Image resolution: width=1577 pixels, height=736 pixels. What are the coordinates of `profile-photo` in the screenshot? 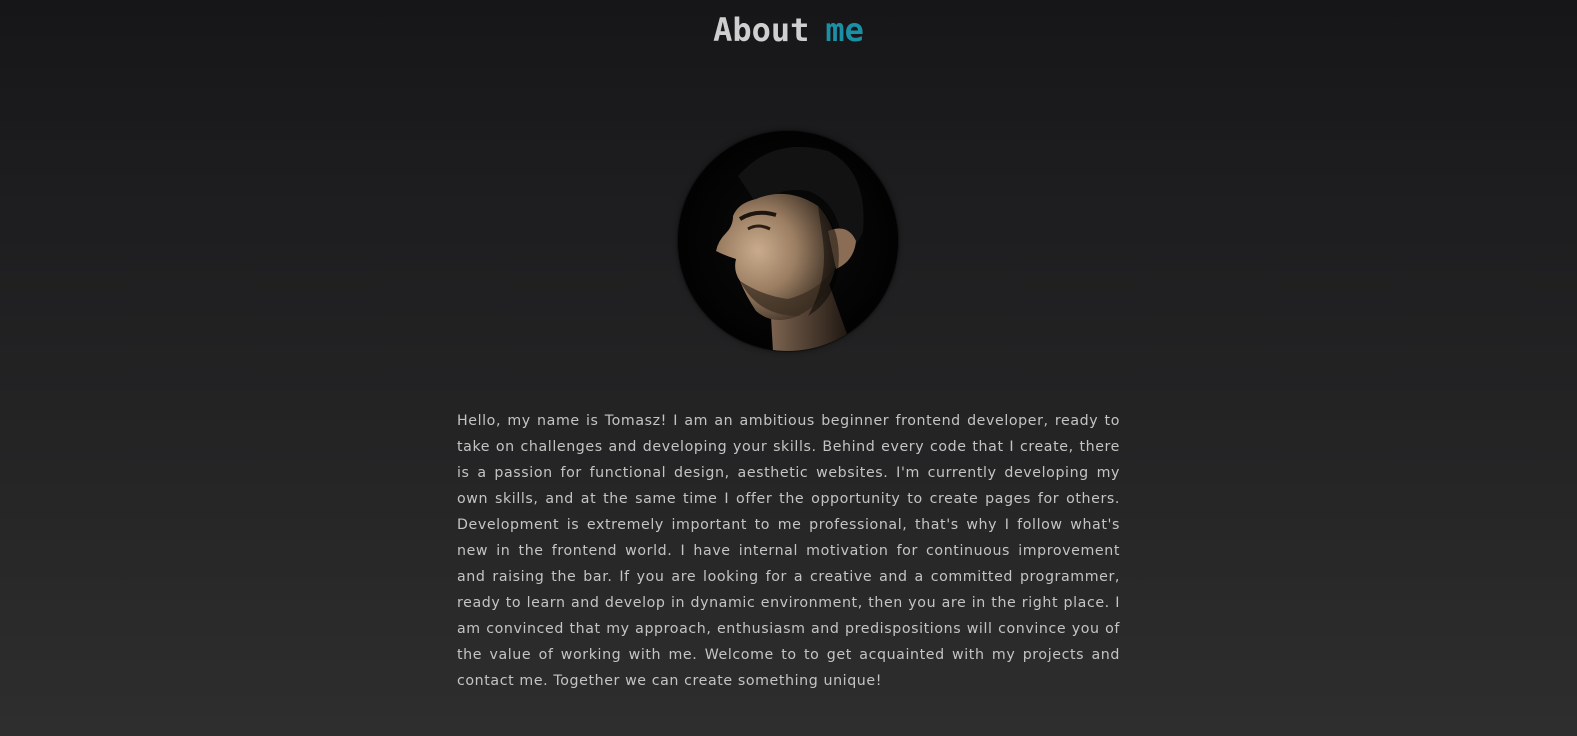 It's located at (788, 241).